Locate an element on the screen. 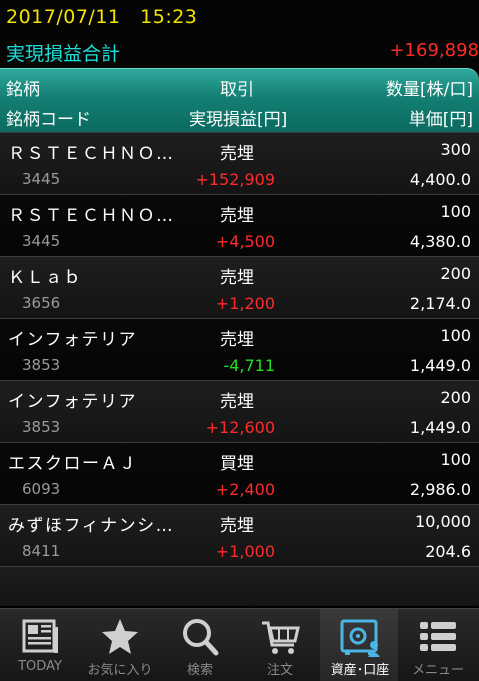 This screenshot has width=479, height=681. tab-label: 資産･口座 is located at coordinates (360, 670).